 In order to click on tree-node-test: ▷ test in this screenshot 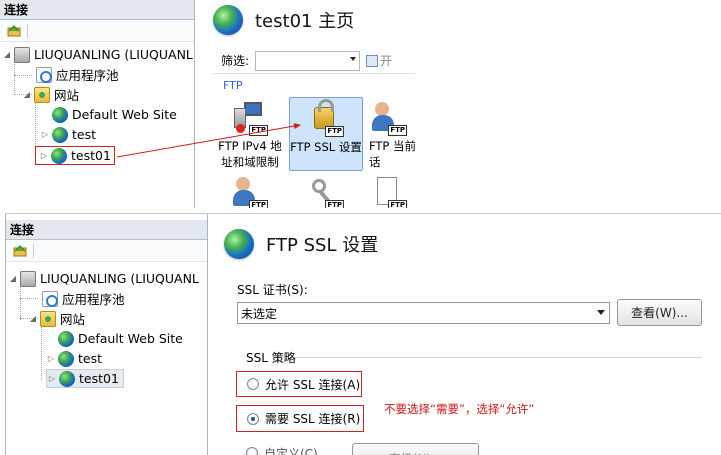, I will do `click(74, 358)`.